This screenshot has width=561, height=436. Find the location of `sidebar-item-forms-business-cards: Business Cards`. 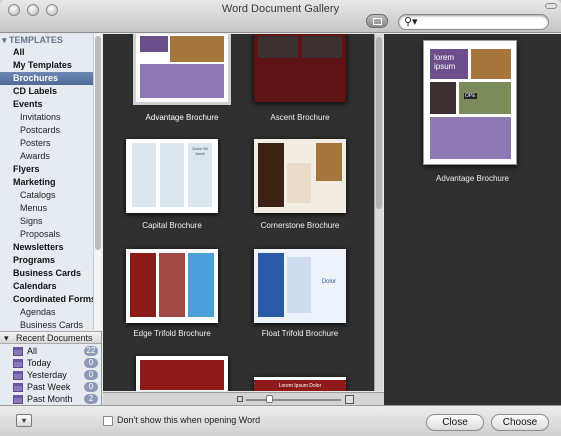

sidebar-item-forms-business-cards: Business Cards is located at coordinates (46, 324).